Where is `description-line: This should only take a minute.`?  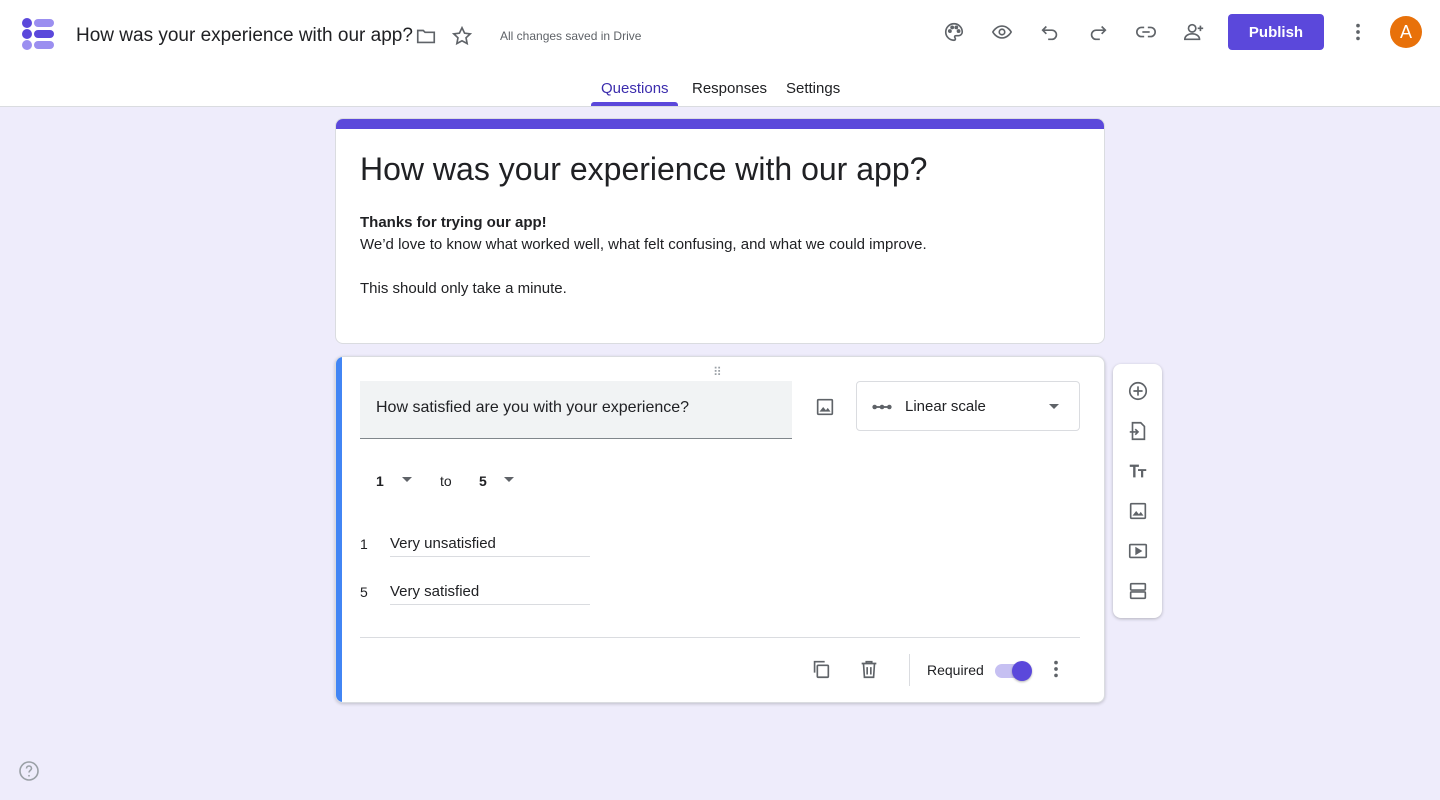
description-line: This should only take a minute. is located at coordinates (463, 288).